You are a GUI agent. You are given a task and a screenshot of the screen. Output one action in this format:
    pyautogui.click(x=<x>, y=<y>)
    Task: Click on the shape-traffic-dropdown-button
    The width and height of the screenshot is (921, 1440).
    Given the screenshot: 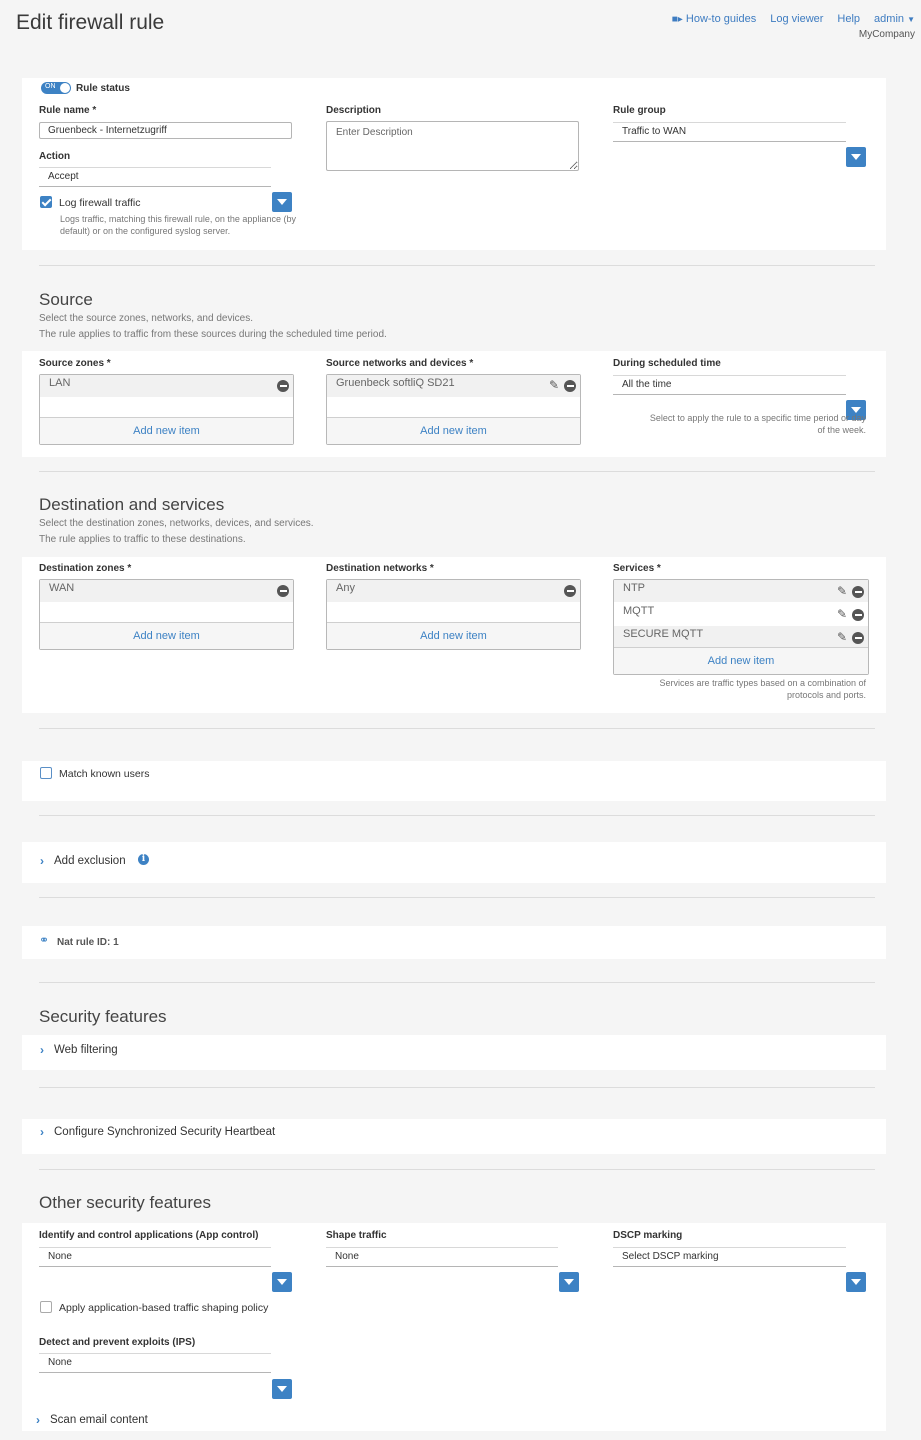 What is the action you would take?
    pyautogui.click(x=569, y=1282)
    